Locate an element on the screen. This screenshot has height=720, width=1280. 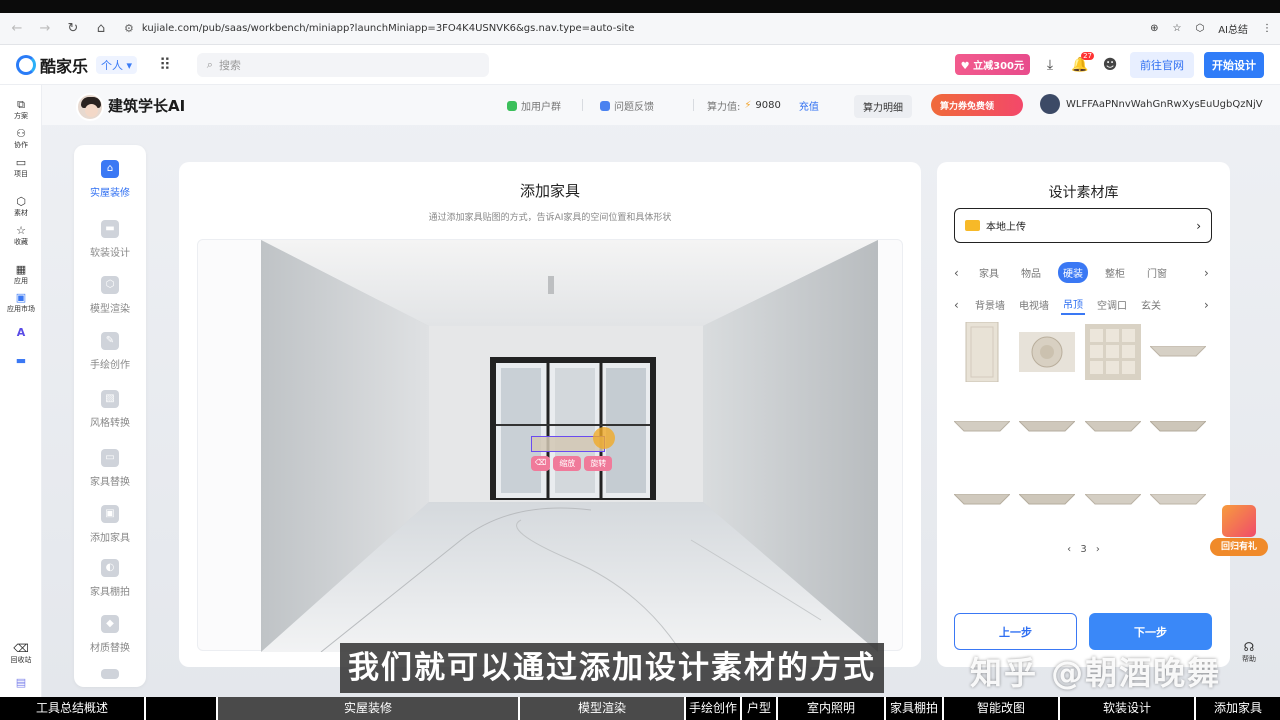
chapter-segment: 手绘创作 is located at coordinates (714, 708).